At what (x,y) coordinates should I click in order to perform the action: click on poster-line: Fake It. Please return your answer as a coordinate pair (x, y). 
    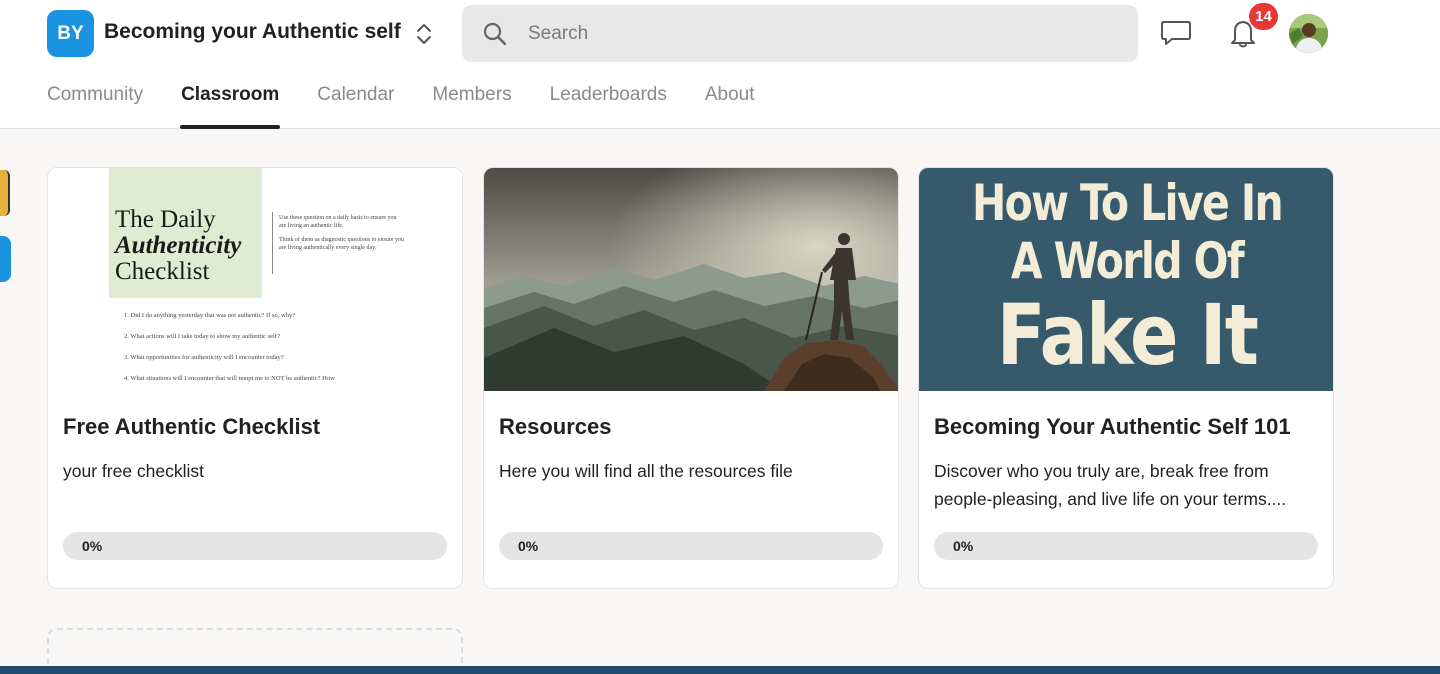
    Looking at the image, I should click on (1127, 335).